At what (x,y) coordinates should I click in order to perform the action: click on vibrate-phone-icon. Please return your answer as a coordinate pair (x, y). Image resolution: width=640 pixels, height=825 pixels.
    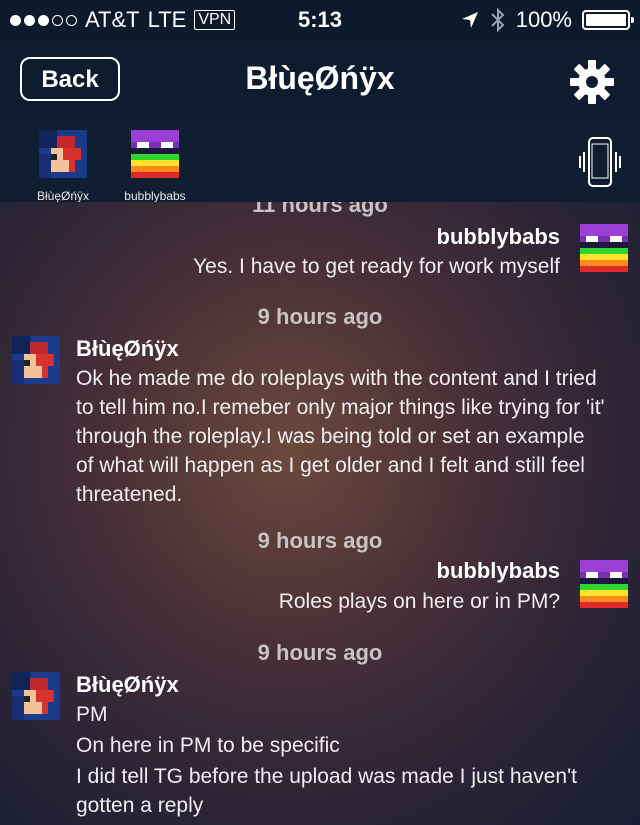
    Looking at the image, I should click on (600, 162).